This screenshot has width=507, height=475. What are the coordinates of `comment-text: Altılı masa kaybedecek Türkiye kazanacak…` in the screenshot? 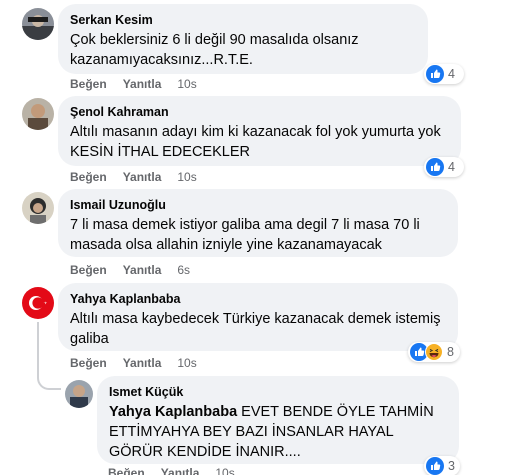 It's located at (255, 329).